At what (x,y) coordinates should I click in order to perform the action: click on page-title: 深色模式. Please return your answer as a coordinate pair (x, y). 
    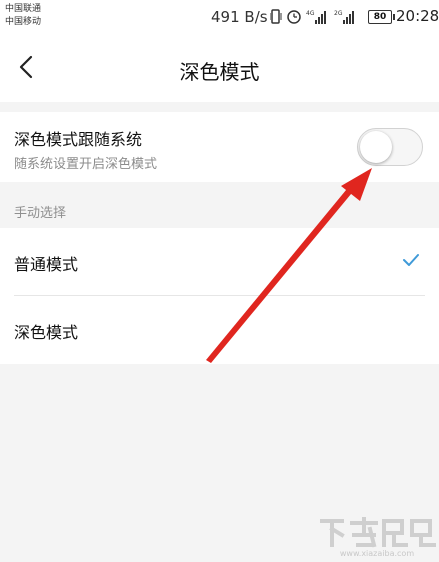
    Looking at the image, I should click on (219, 72).